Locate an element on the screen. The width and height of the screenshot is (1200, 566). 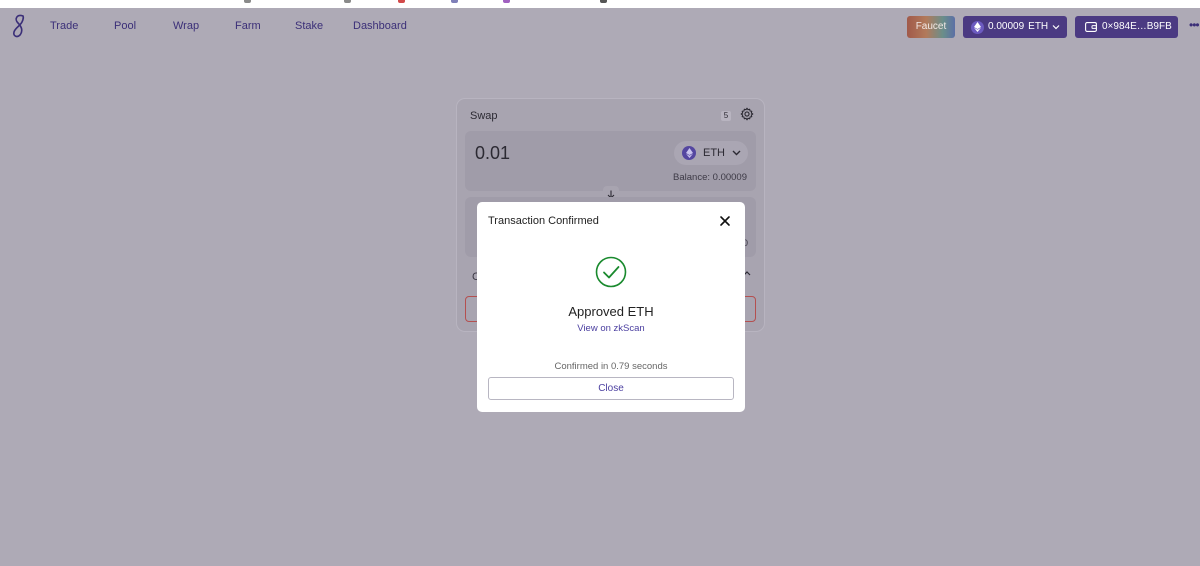
faucet-button: Faucet is located at coordinates (931, 27).